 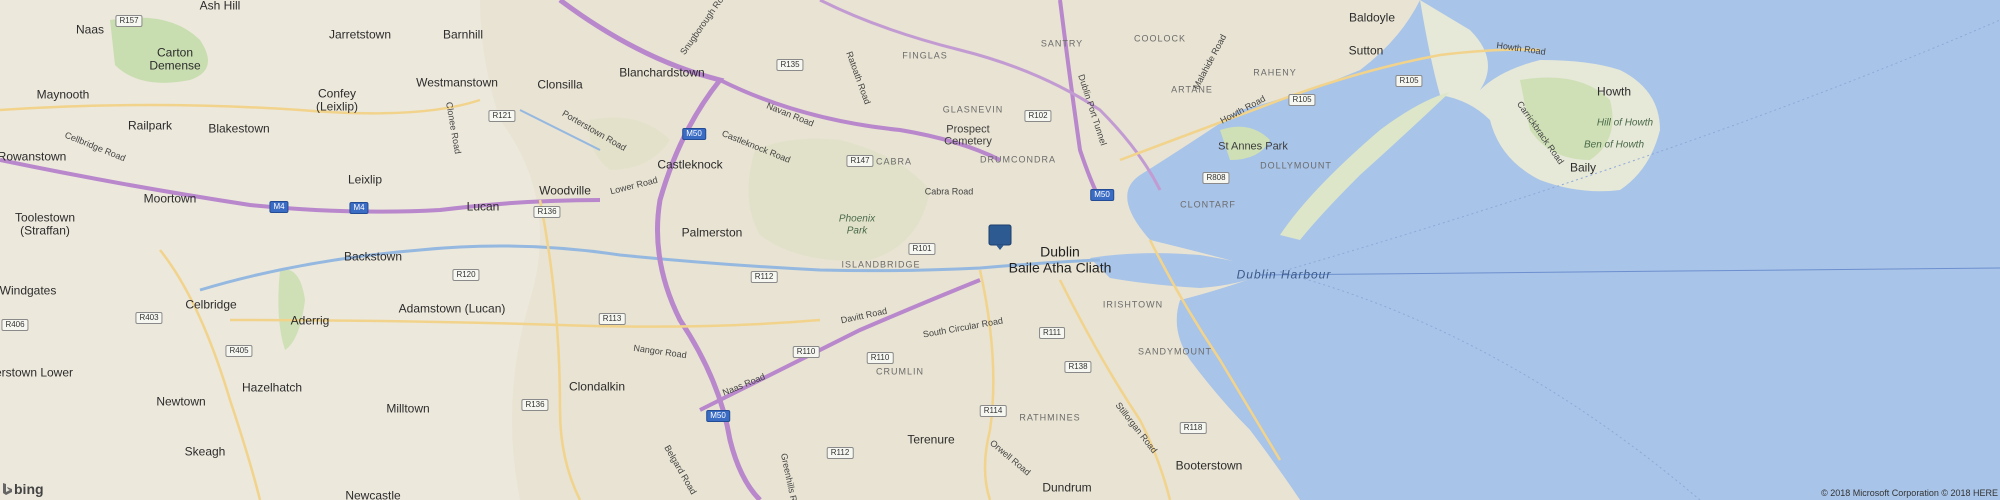 I want to click on route-shield: R157, so click(x=129, y=21).